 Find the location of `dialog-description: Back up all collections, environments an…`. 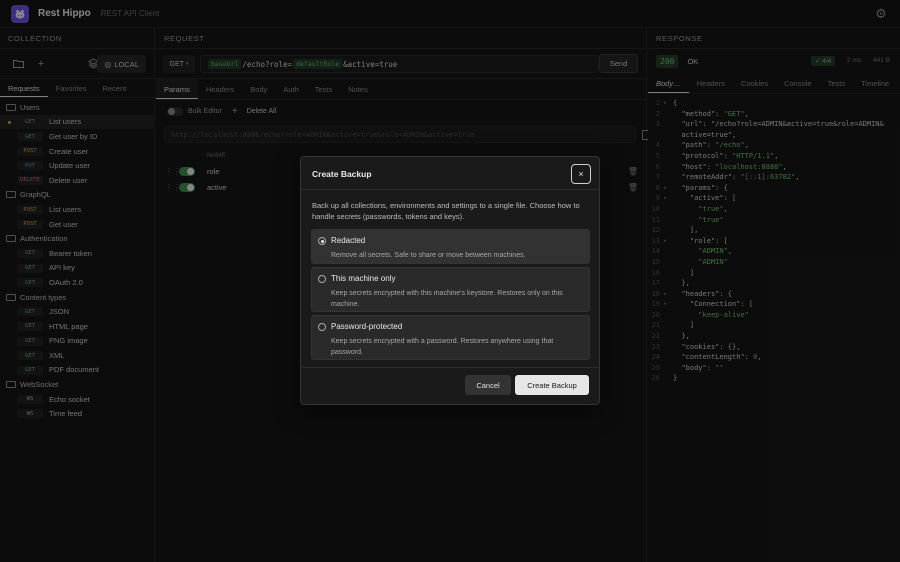

dialog-description: Back up all collections, environments an… is located at coordinates (446, 211).